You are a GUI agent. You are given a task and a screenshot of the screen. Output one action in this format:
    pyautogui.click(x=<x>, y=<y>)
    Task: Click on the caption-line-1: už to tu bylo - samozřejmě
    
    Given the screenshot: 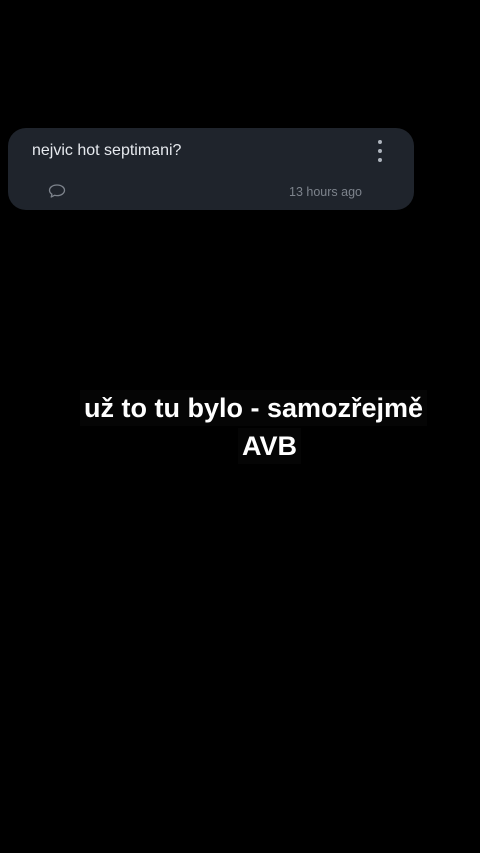 What is the action you would take?
    pyautogui.click(x=254, y=408)
    